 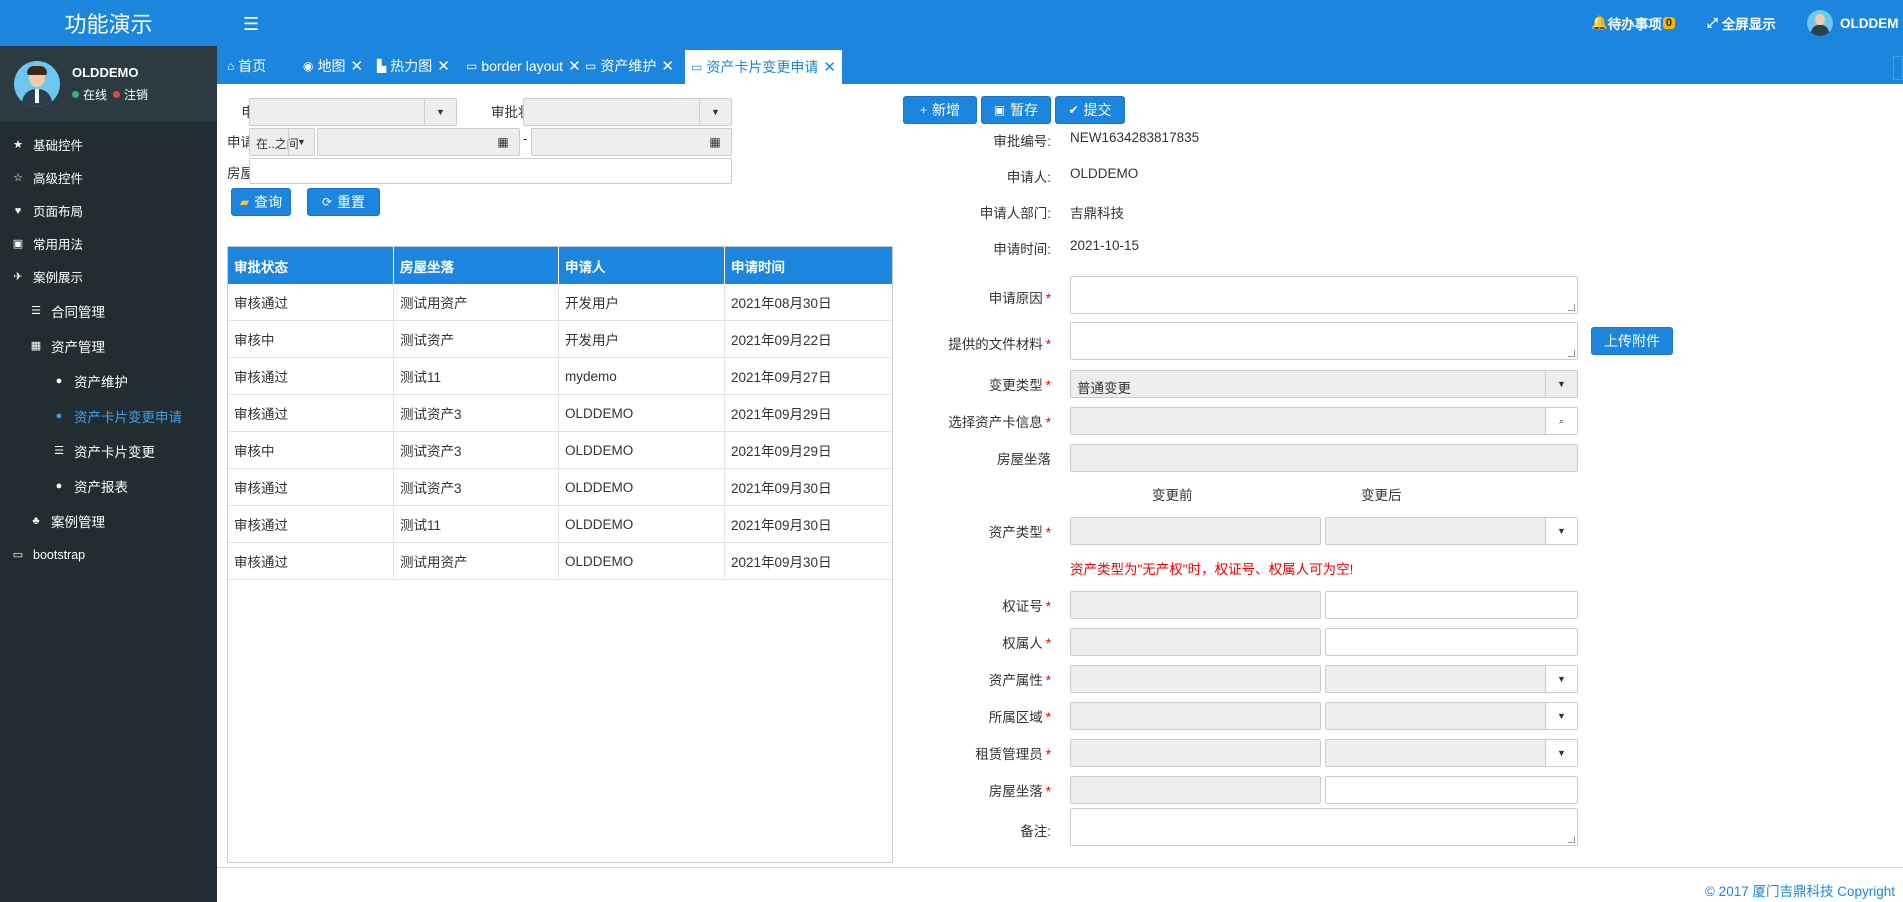 What do you see at coordinates (1451, 716) in the screenshot?
I see `area-after-select: ▼` at bounding box center [1451, 716].